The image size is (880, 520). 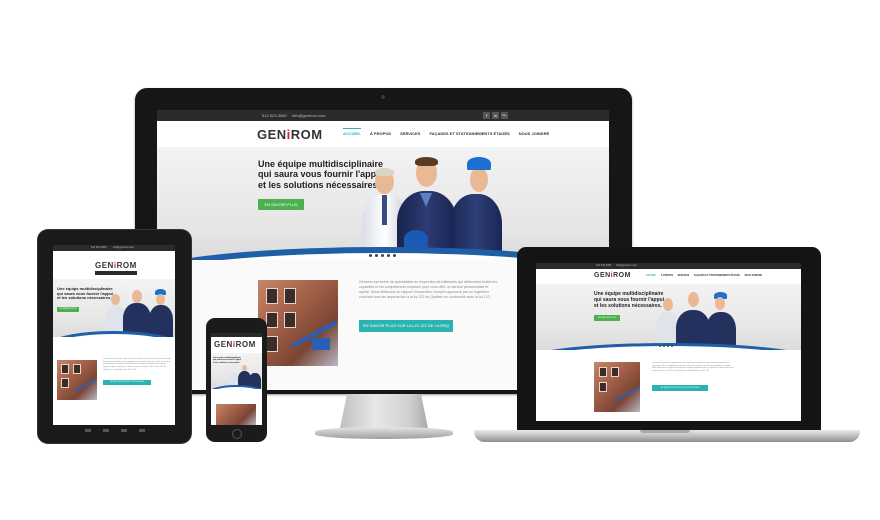 I want to click on laptop-cta-button: EN SAVOIR PLUS, so click(x=607, y=318).